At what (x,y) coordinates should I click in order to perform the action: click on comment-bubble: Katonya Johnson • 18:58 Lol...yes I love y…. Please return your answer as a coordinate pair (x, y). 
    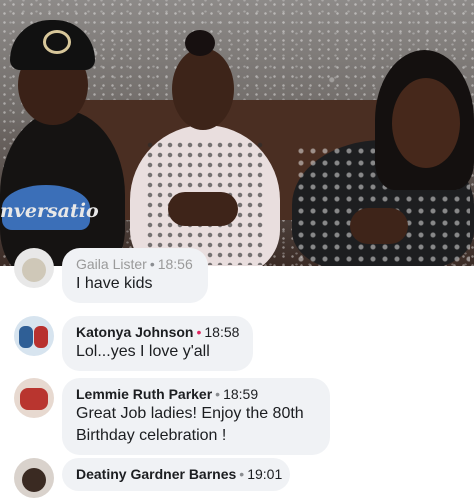
    Looking at the image, I should click on (158, 343).